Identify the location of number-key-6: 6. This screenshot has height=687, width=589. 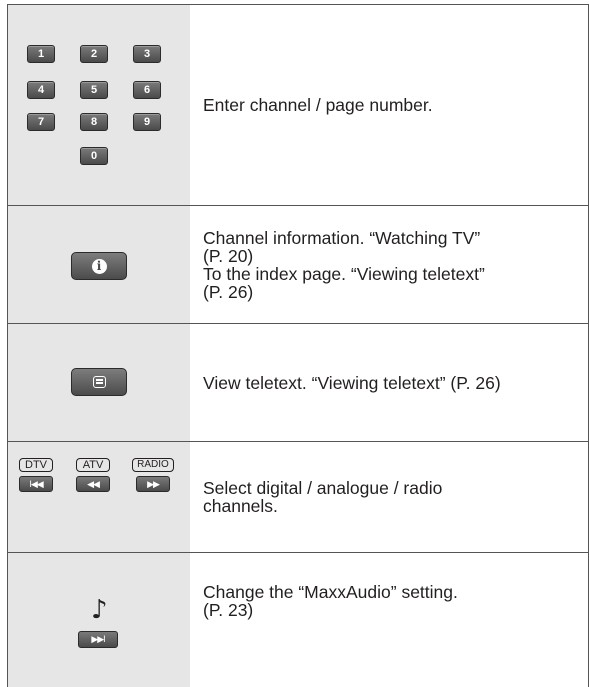
(147, 90).